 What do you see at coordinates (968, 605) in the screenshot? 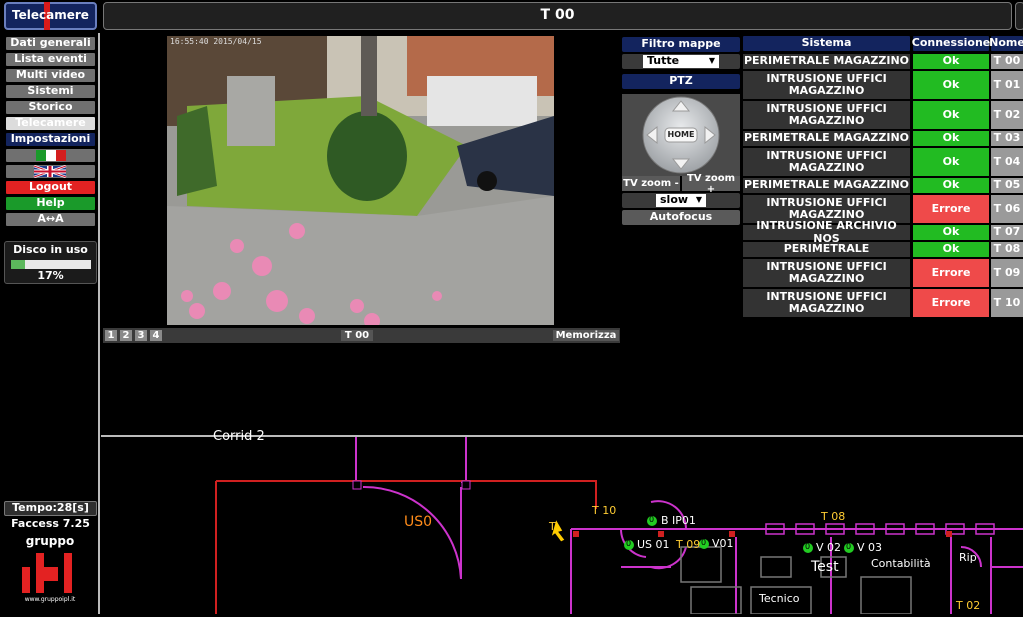
I see `camera-t02-label: T 02` at bounding box center [968, 605].